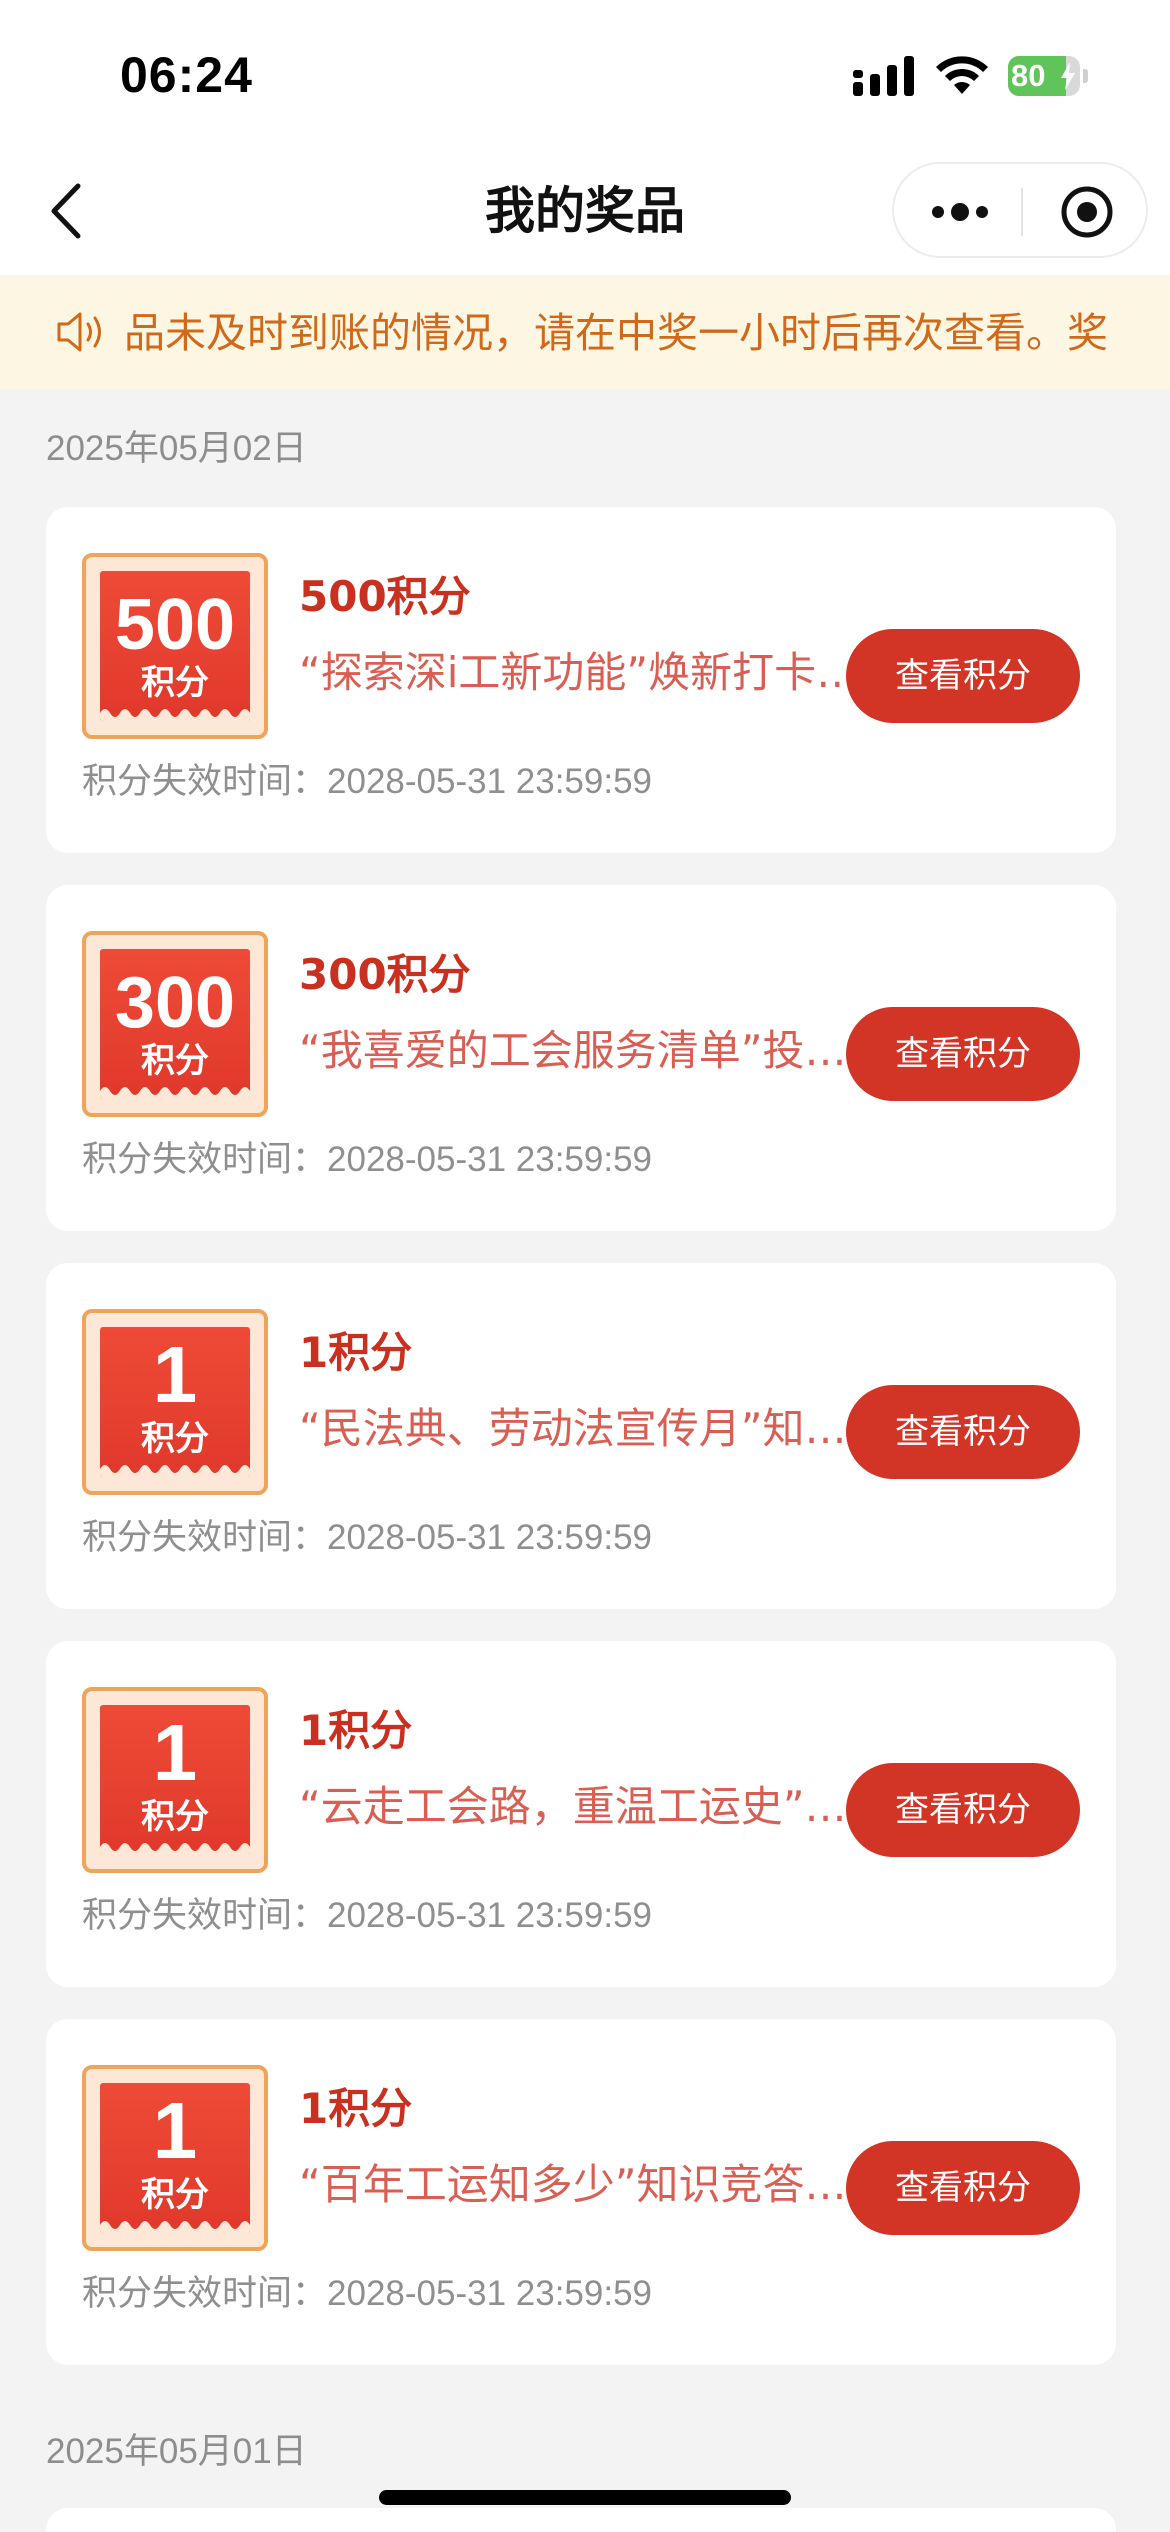  What do you see at coordinates (1068, 76) in the screenshot?
I see `charging-bolt-icon` at bounding box center [1068, 76].